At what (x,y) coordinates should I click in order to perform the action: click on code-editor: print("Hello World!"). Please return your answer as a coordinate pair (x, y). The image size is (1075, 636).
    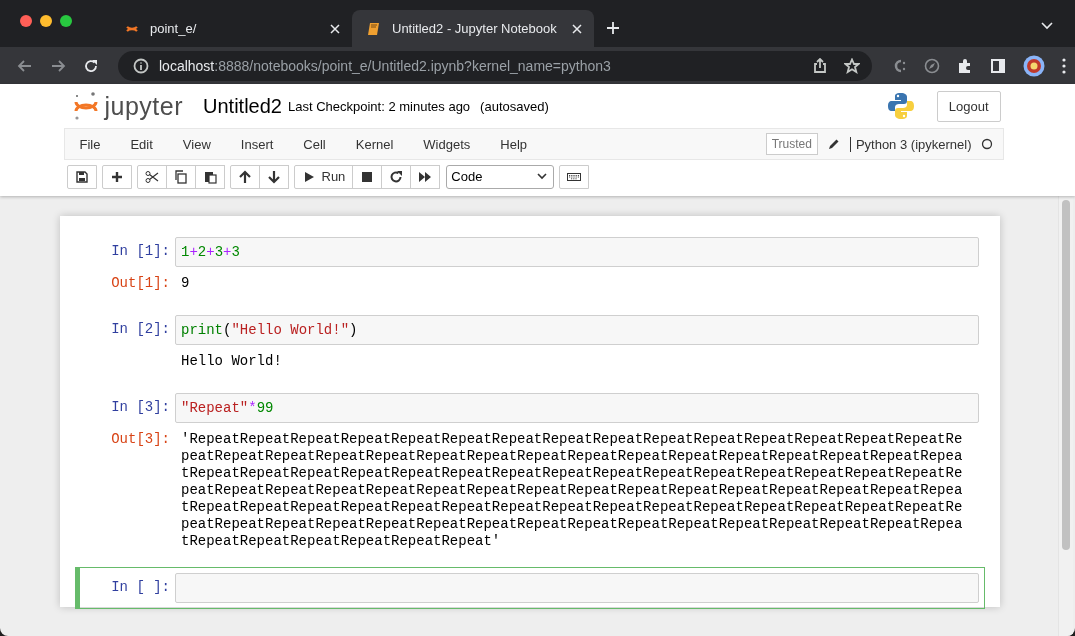
    Looking at the image, I should click on (577, 330).